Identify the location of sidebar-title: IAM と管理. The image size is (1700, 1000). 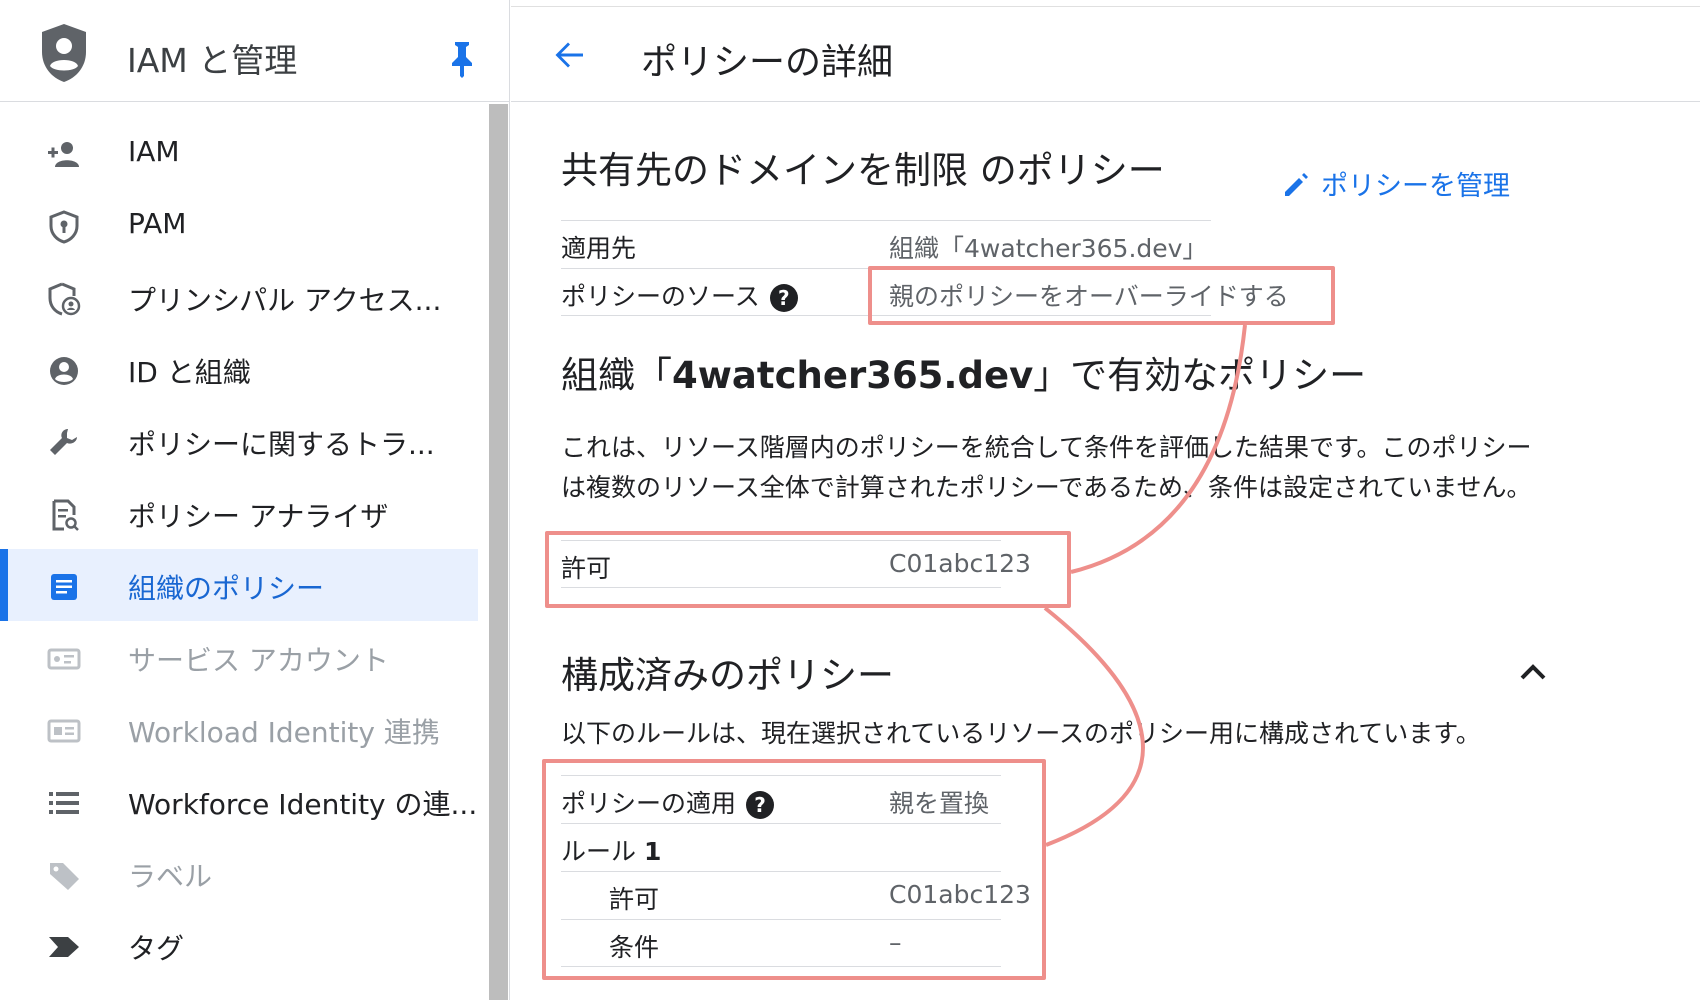
(212, 60).